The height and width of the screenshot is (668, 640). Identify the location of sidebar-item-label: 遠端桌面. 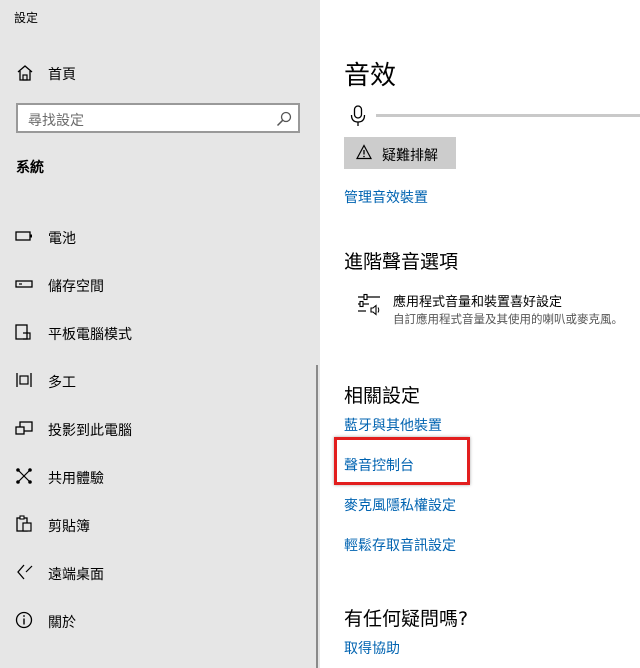
(76, 575).